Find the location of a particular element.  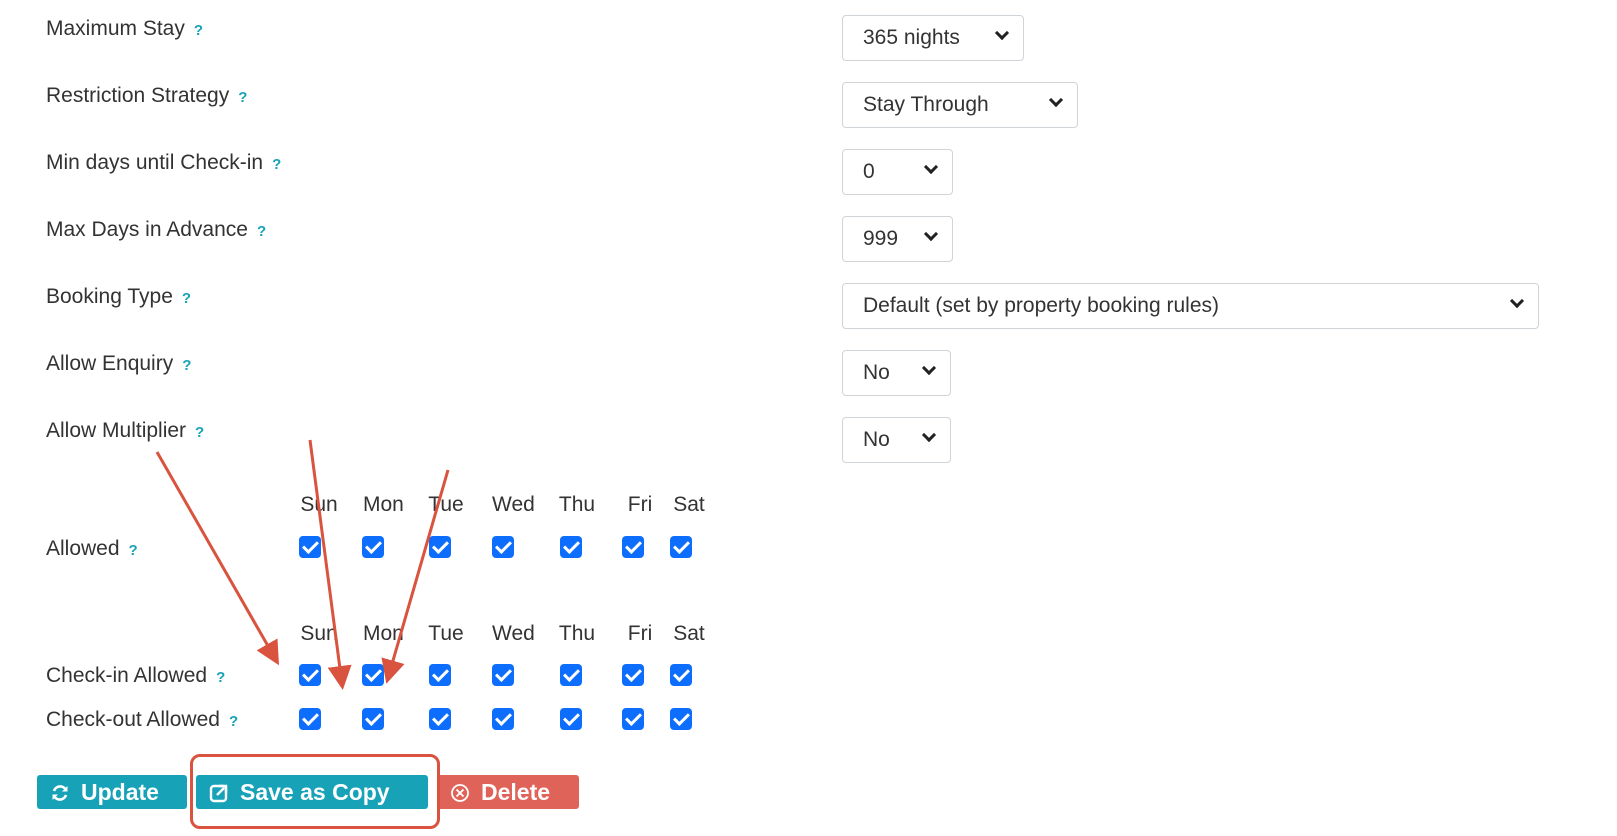

annotation-arrows is located at coordinates (302, 564).